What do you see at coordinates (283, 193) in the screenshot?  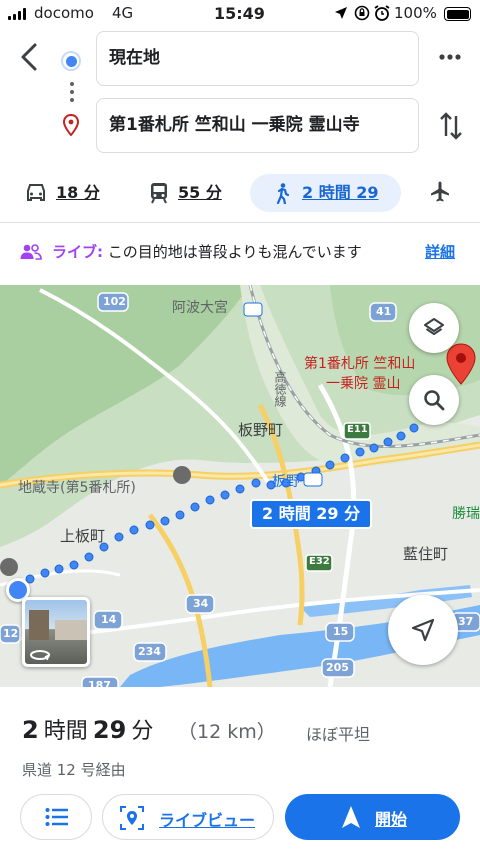 I see `walk-icon` at bounding box center [283, 193].